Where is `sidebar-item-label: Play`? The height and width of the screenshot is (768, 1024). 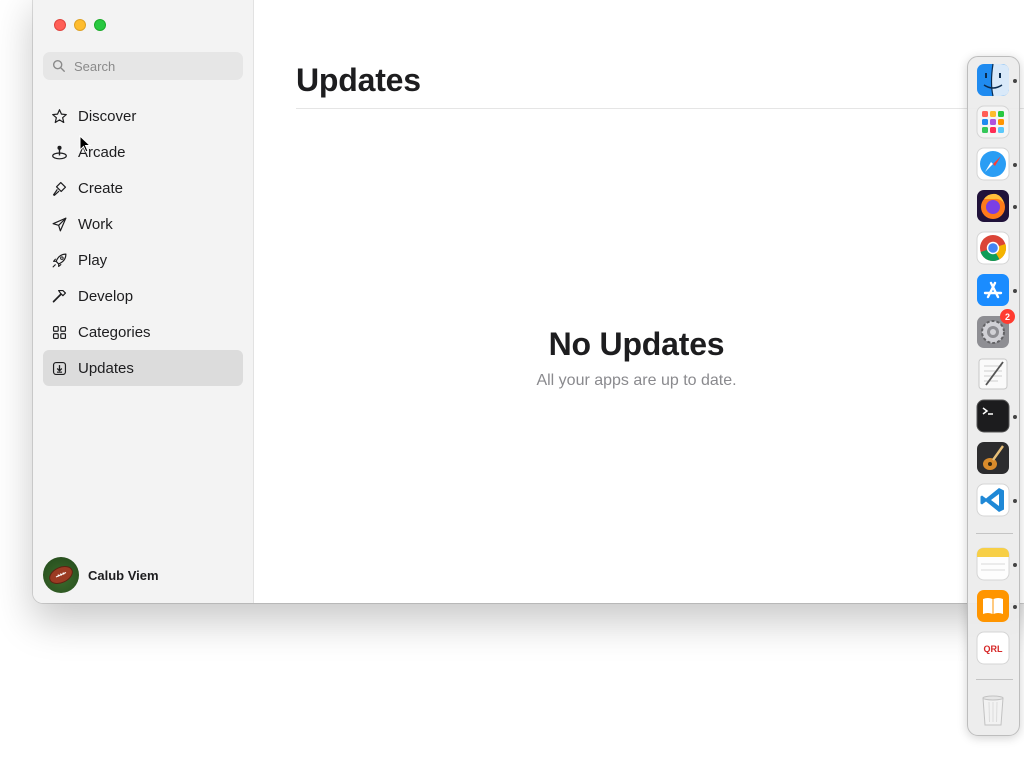
sidebar-item-label: Play is located at coordinates (93, 260).